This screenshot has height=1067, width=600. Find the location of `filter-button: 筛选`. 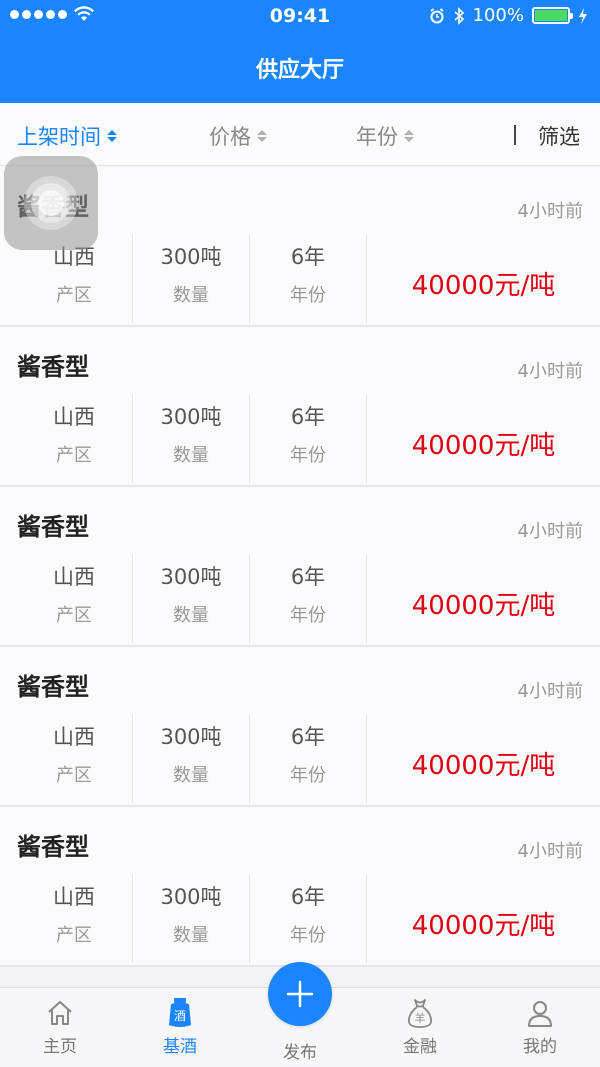

filter-button: 筛选 is located at coordinates (559, 136).